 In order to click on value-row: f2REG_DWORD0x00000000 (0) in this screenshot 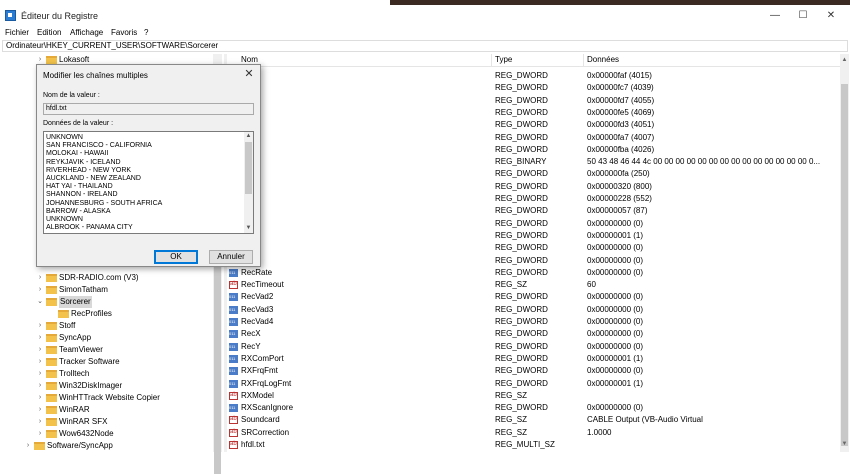, I will do `click(533, 224)`.